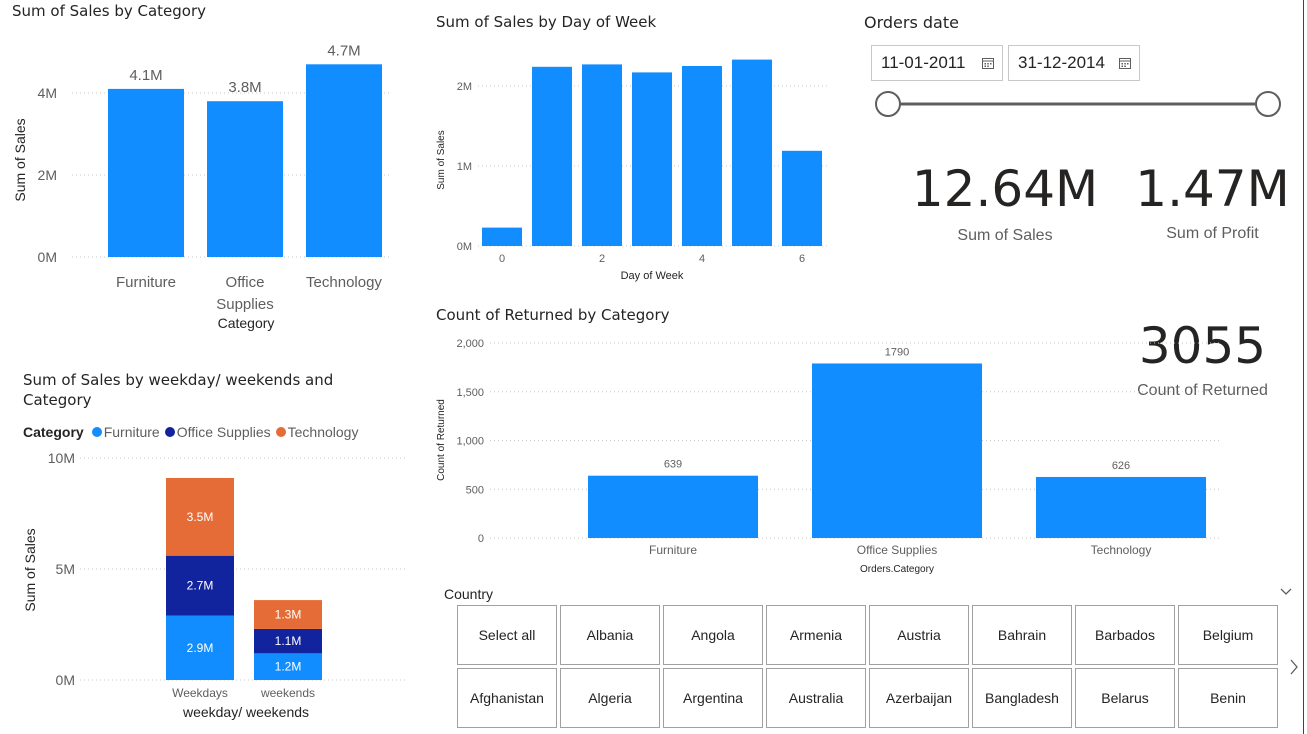 The width and height of the screenshot is (1307, 734). Describe the element at coordinates (245, 304) in the screenshot. I see `x-tick-label: Supplies` at that location.